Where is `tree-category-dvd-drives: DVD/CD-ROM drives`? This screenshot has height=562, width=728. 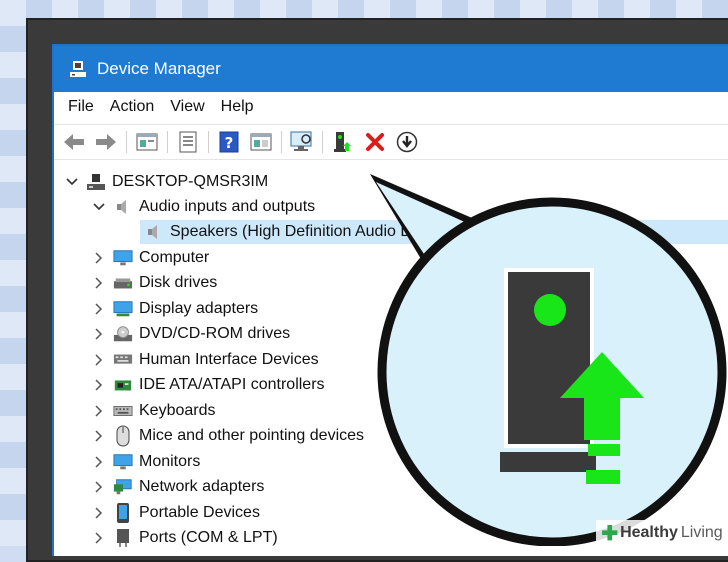 tree-category-dvd-drives: DVD/CD-ROM drives is located at coordinates (190, 334).